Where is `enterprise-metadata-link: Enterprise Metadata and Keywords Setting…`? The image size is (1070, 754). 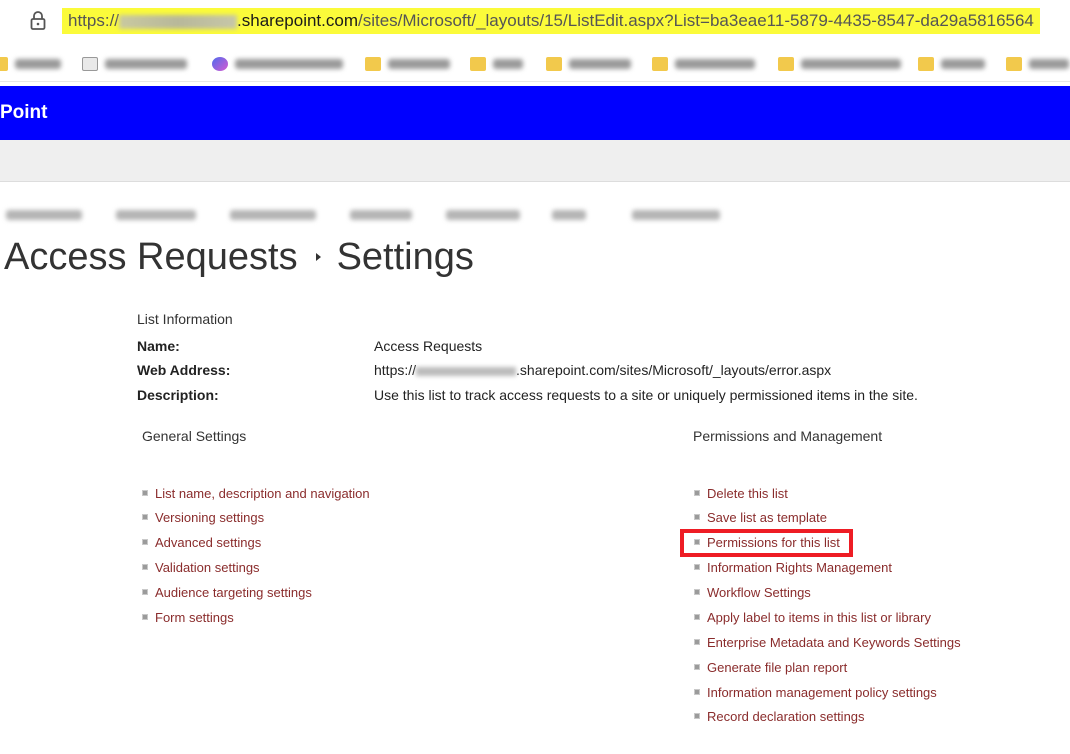
enterprise-metadata-link: Enterprise Metadata and Keywords Setting… is located at coordinates (827, 642).